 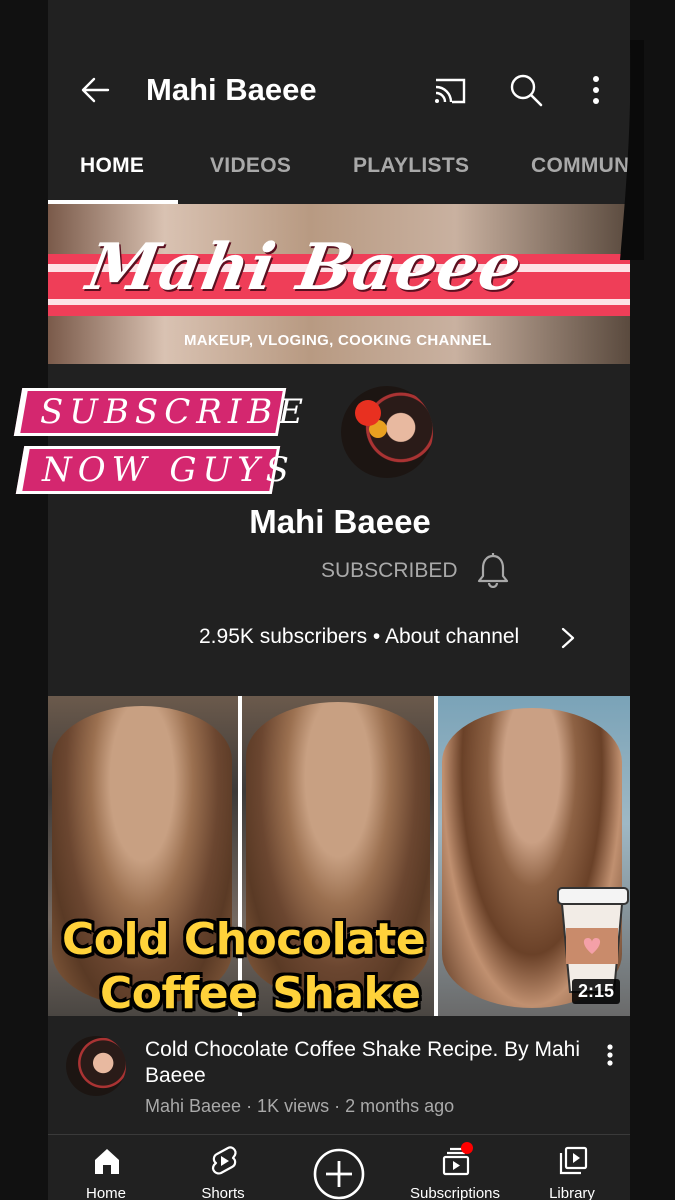 I want to click on top-app-bar: Mahi Baeee, so click(x=339, y=91).